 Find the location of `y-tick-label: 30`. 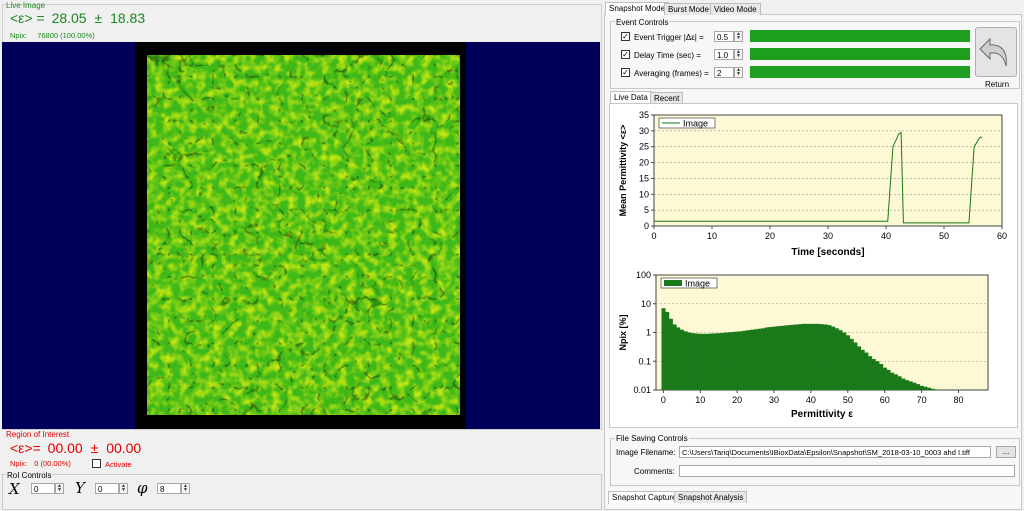

y-tick-label: 30 is located at coordinates (644, 131).